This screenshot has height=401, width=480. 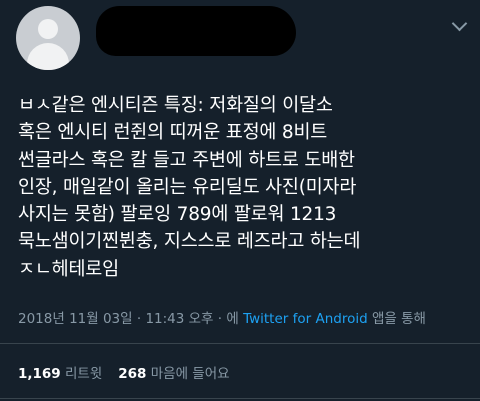 What do you see at coordinates (132, 374) in the screenshot?
I see `likes-count: 268` at bounding box center [132, 374].